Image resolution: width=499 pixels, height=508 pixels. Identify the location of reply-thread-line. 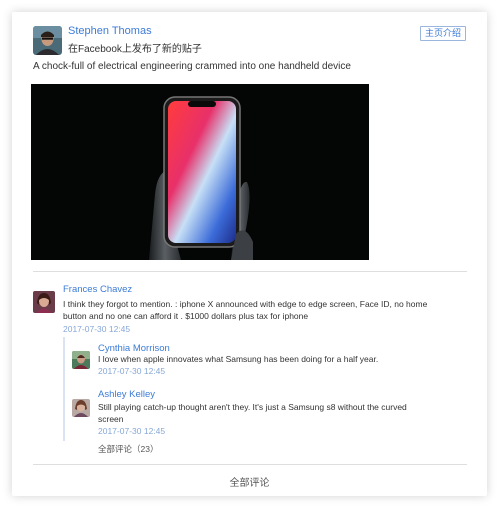
(64, 389).